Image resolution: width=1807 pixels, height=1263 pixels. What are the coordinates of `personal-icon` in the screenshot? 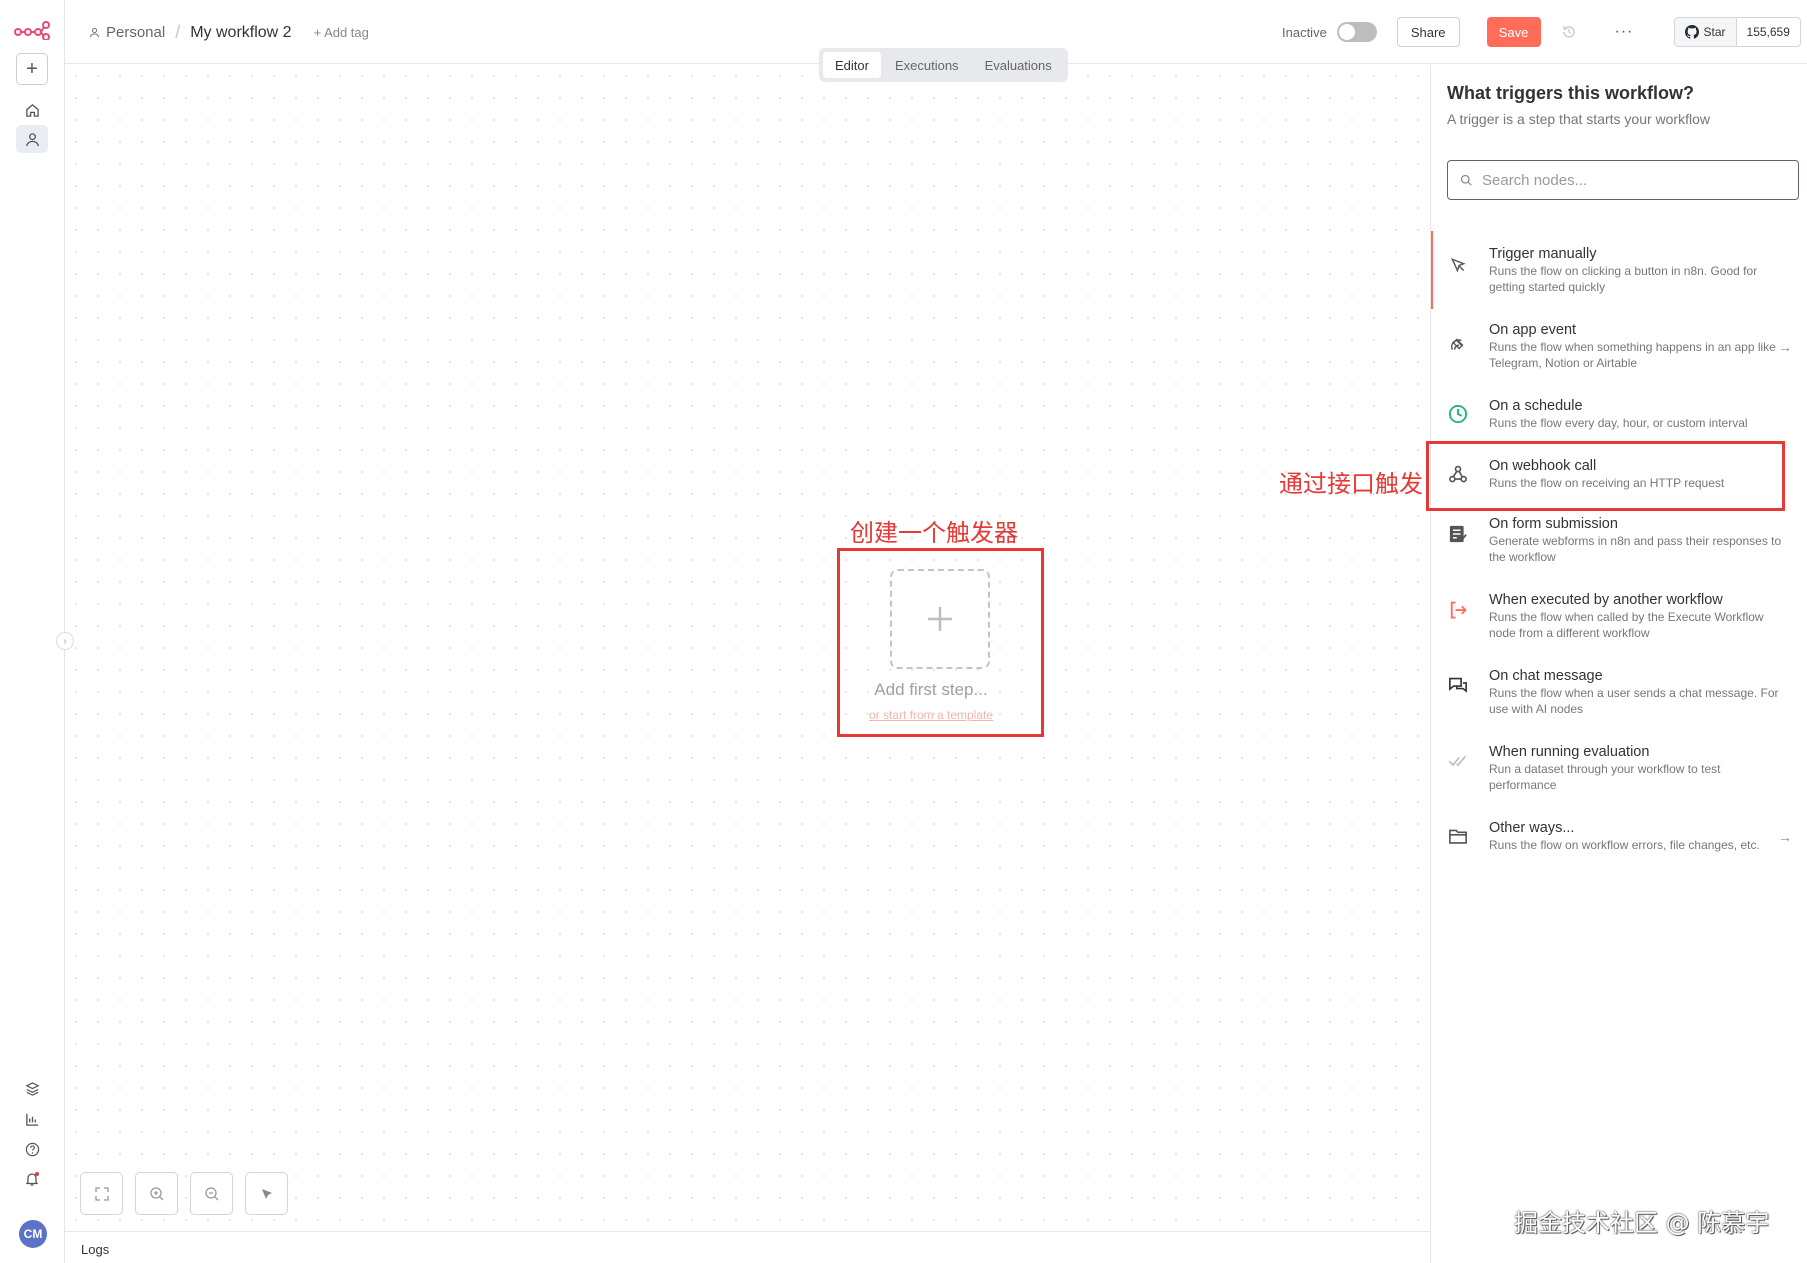 It's located at (32, 139).